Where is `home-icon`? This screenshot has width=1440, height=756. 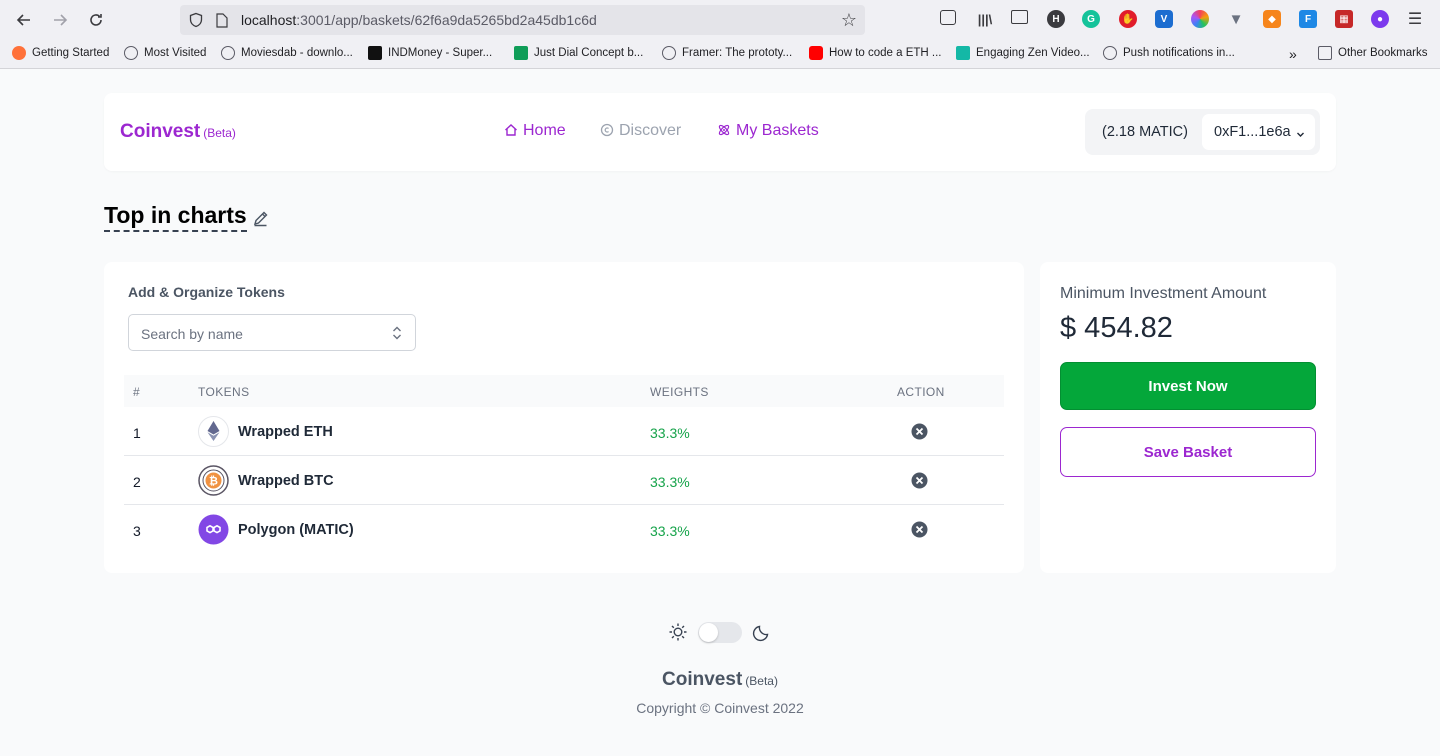
home-icon is located at coordinates (511, 131).